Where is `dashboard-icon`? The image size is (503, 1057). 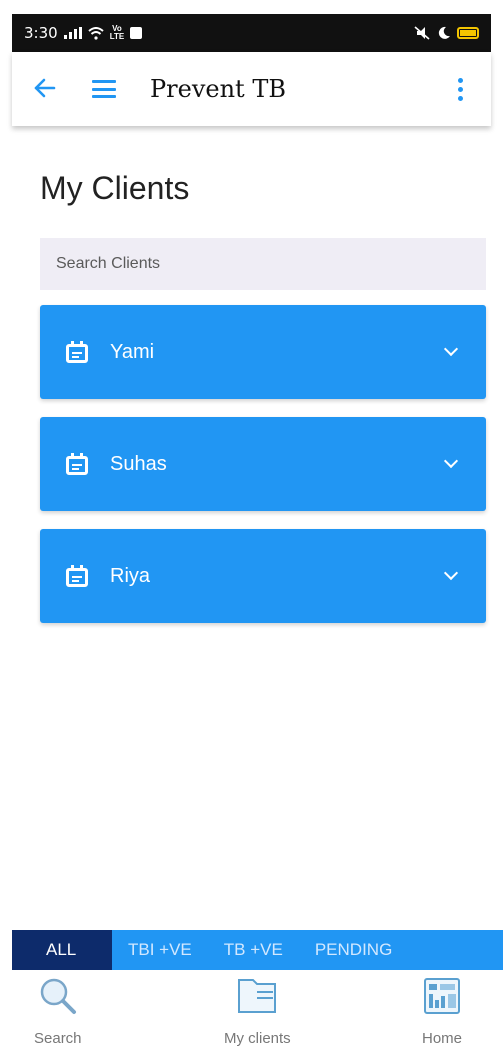 dashboard-icon is located at coordinates (442, 996).